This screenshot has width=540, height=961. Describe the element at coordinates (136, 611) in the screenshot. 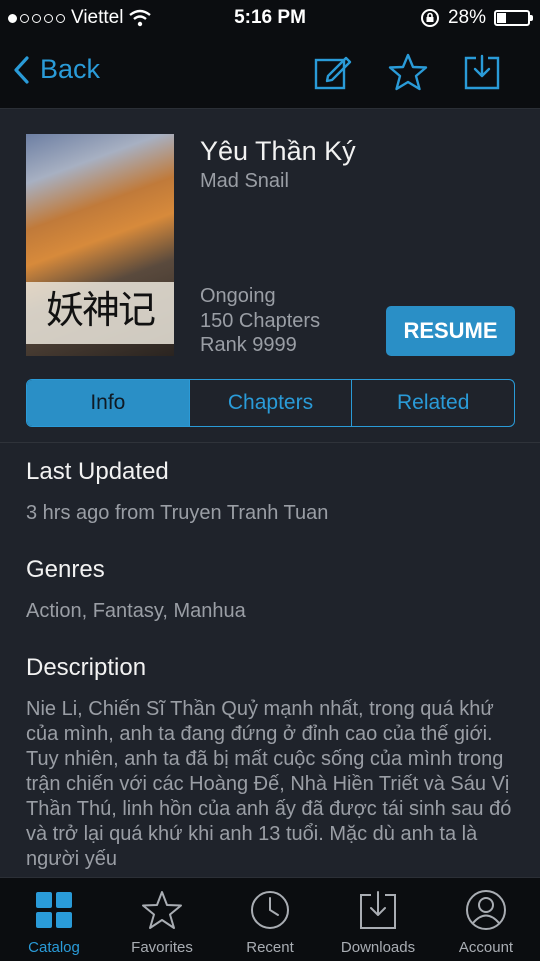

I see `genres-value: Action, Fantasy, Manhua` at that location.